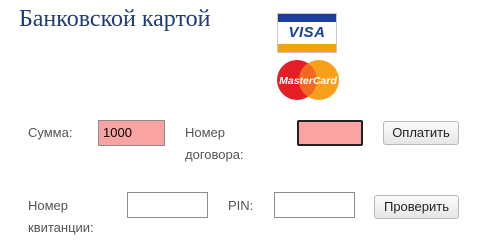 The height and width of the screenshot is (245, 486). What do you see at coordinates (50, 132) in the screenshot?
I see `amount-label: Сумма:` at bounding box center [50, 132].